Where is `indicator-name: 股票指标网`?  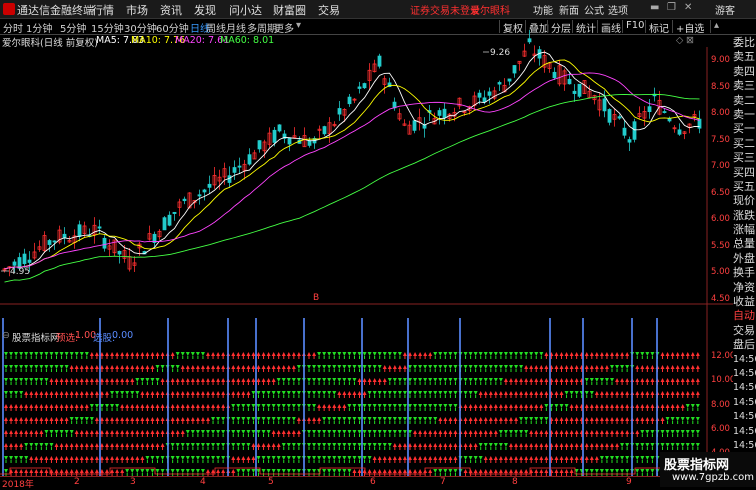
indicator-name: 股票指标网 is located at coordinates (36, 337).